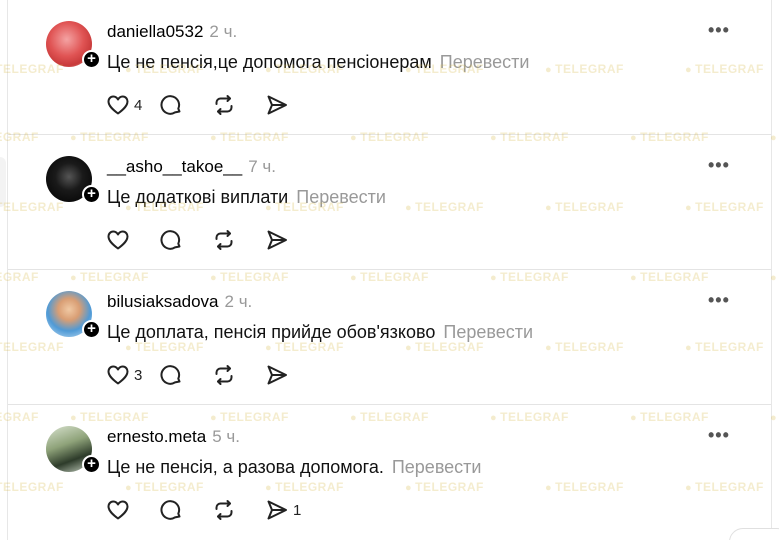  Describe the element at coordinates (271, 332) in the screenshot. I see `comment-body: Це доплата, пенсія прийде обов'язково` at that location.